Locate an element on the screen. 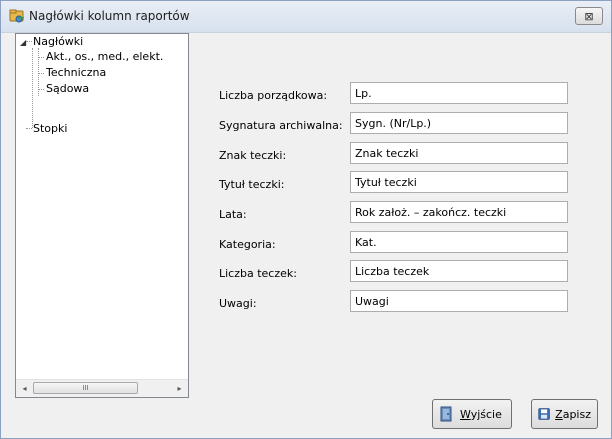 Image resolution: width=612 pixels, height=439 pixels. exit-button: Wyjście is located at coordinates (472, 414).